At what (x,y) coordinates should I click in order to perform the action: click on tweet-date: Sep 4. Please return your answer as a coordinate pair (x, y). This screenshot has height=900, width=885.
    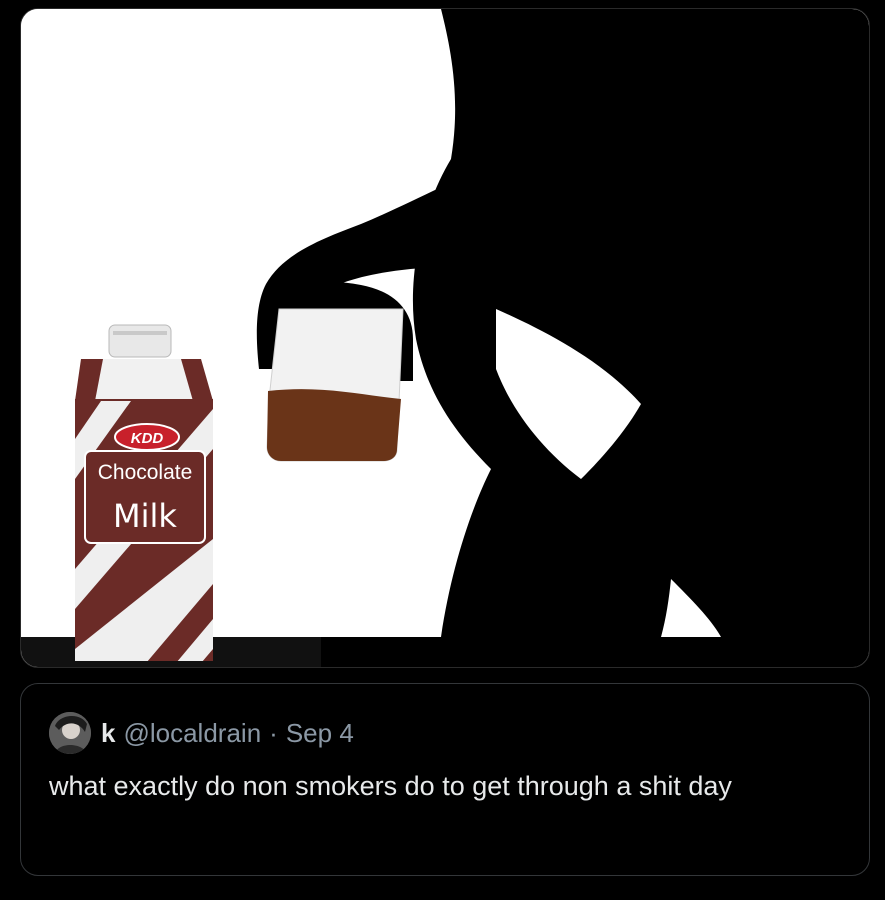
    Looking at the image, I should click on (320, 733).